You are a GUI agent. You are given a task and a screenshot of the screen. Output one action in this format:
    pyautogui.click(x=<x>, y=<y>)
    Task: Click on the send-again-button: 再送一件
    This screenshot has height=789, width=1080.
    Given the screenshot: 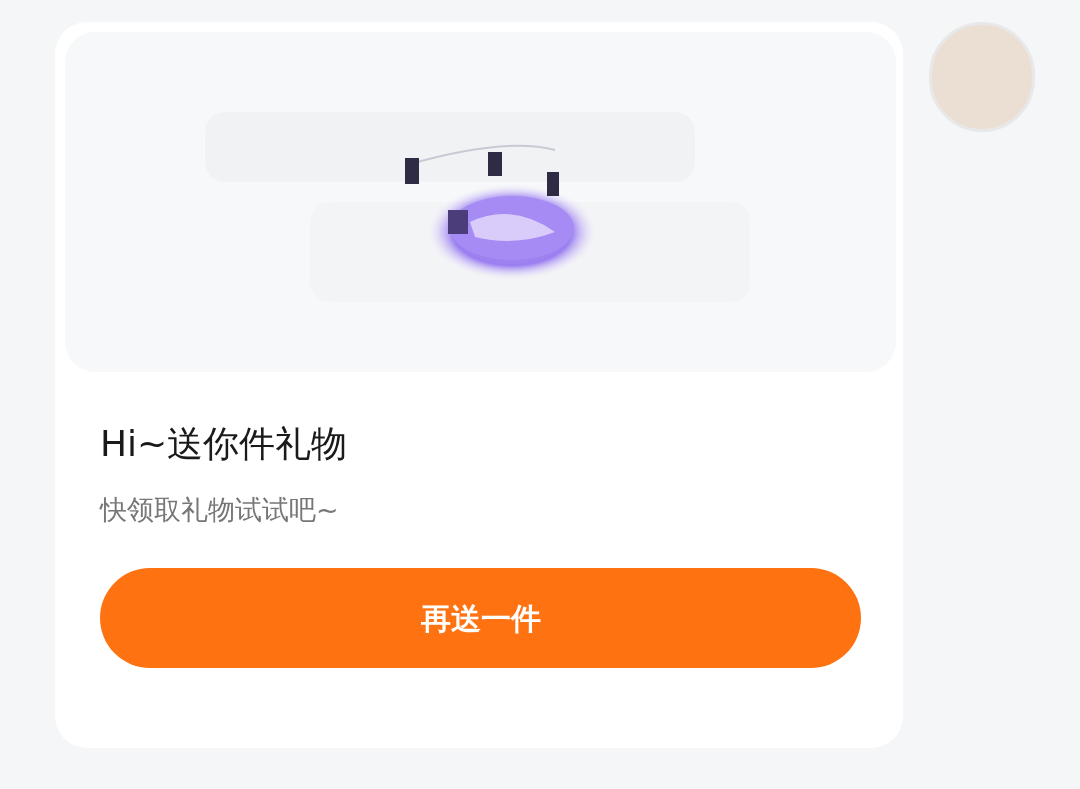 What is the action you would take?
    pyautogui.click(x=480, y=618)
    